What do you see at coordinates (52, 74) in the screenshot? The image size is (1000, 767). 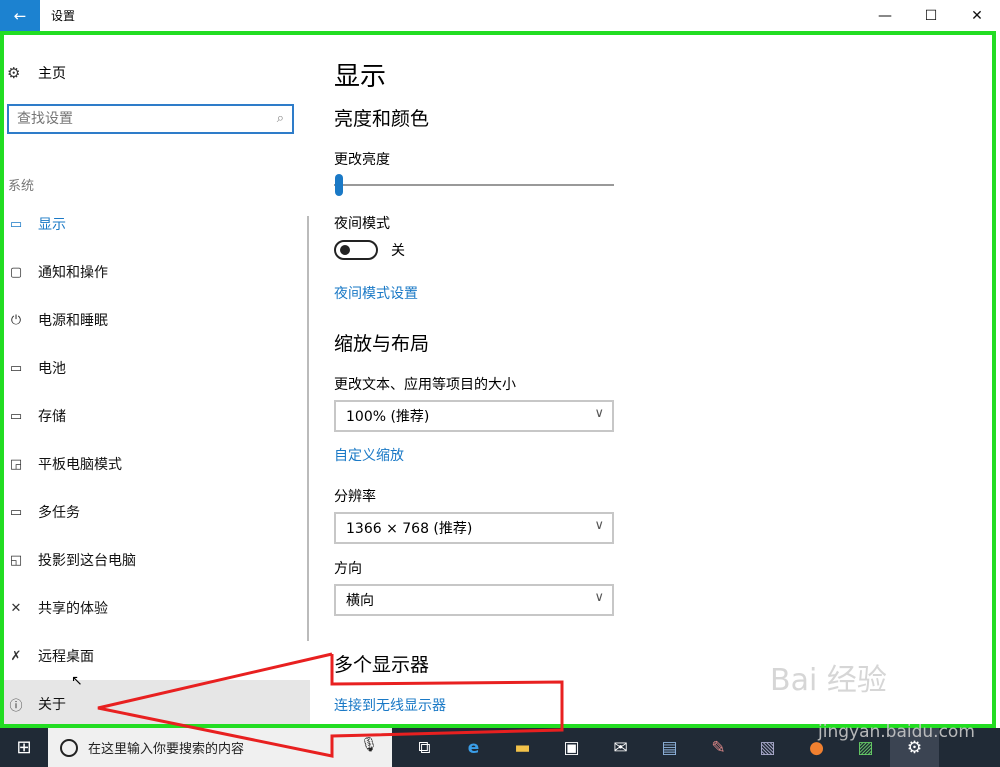 I see `home-label: 主页` at bounding box center [52, 74].